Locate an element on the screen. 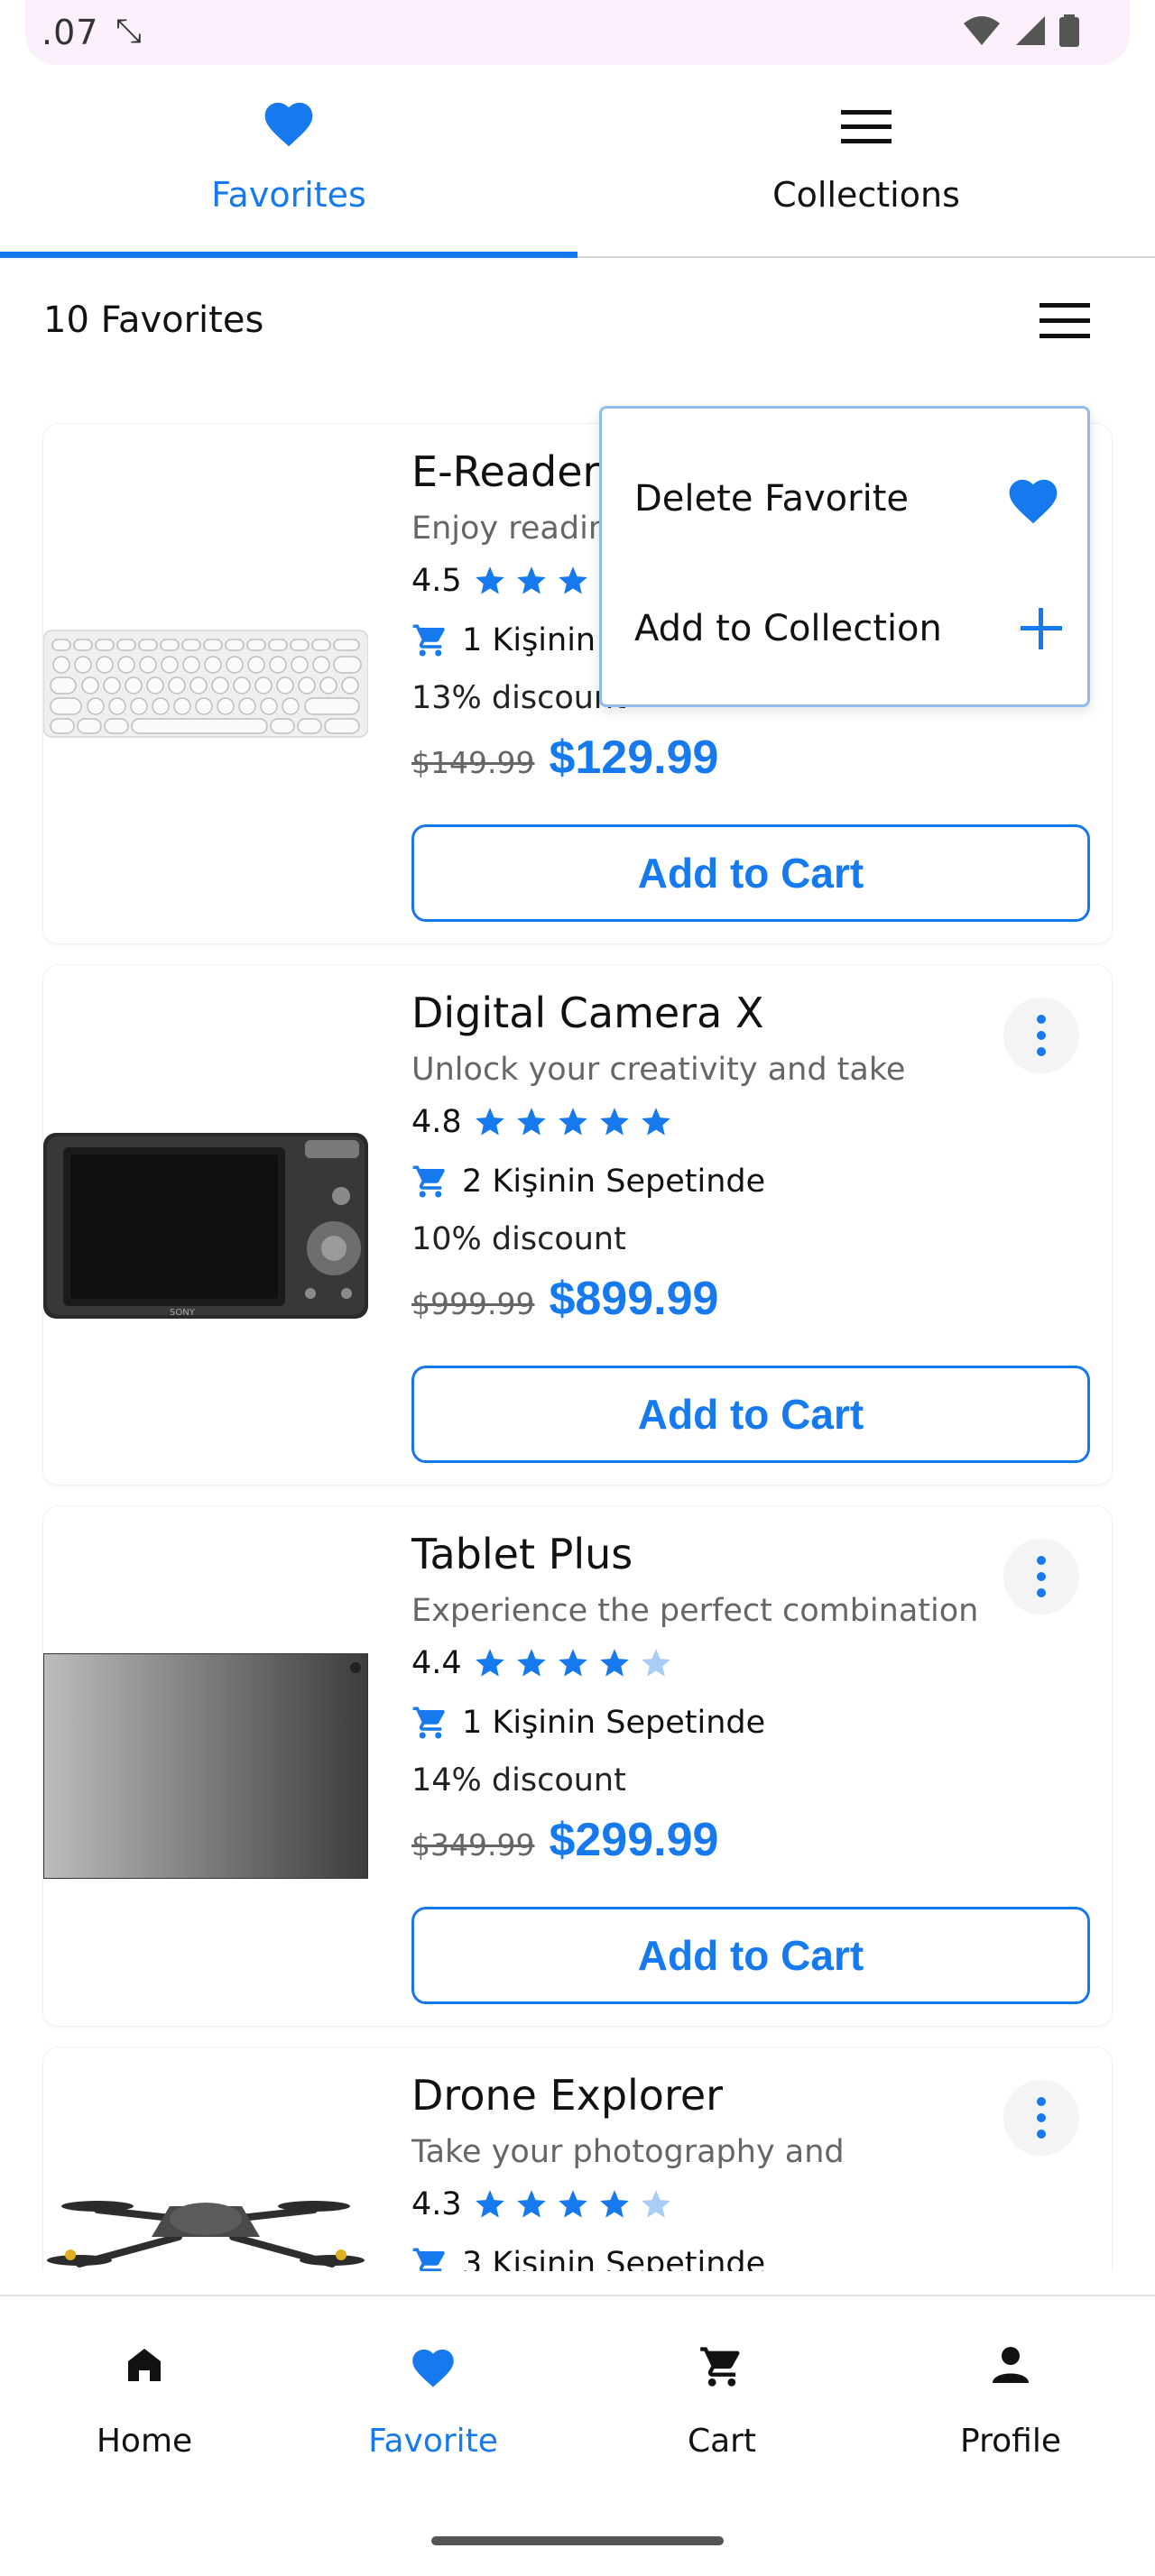 The image size is (1155, 2576). cart-count-text: 2 Kişinin Sepetinde is located at coordinates (614, 1182).